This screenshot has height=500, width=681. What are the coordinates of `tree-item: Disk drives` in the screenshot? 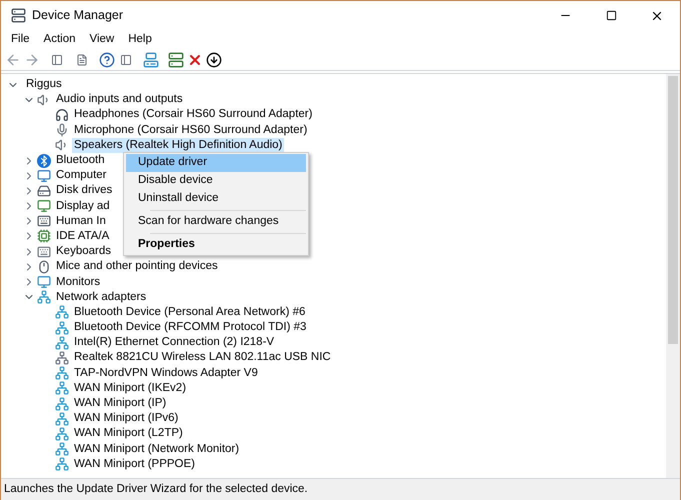 It's located at (84, 190).